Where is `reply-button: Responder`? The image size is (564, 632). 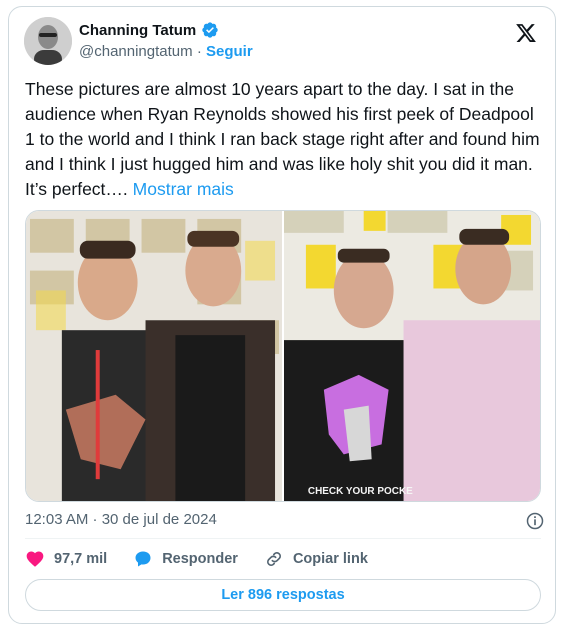
reply-button: Responder is located at coordinates (185, 559).